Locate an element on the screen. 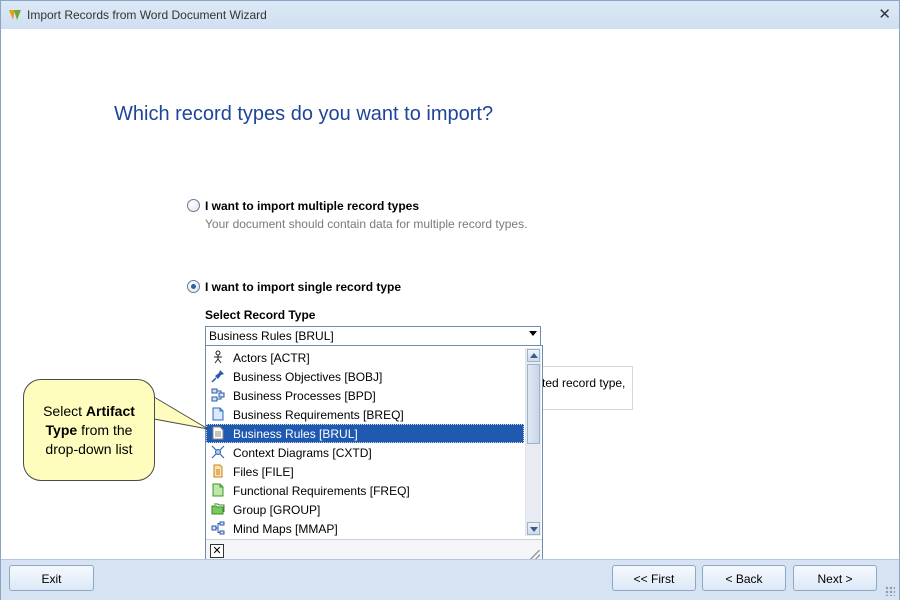 This screenshot has height=600, width=900. select-record-type-label: Select Record Type is located at coordinates (260, 315).